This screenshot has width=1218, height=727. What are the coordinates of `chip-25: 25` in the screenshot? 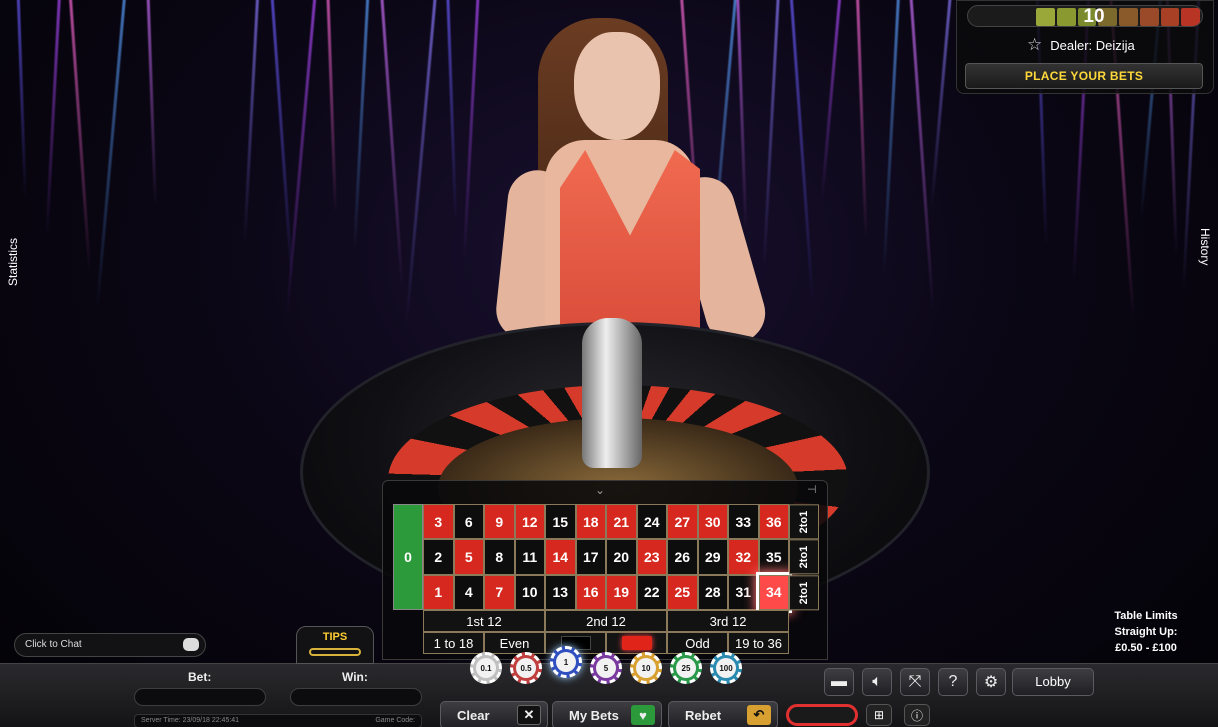 It's located at (686, 668).